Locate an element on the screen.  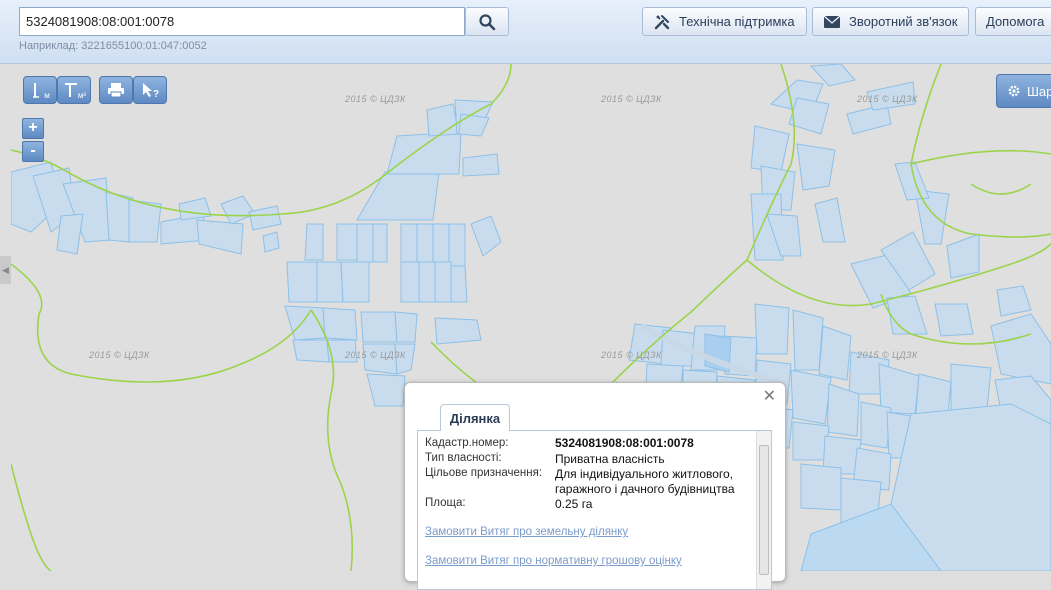
layers-button: Шар is located at coordinates (1023, 91).